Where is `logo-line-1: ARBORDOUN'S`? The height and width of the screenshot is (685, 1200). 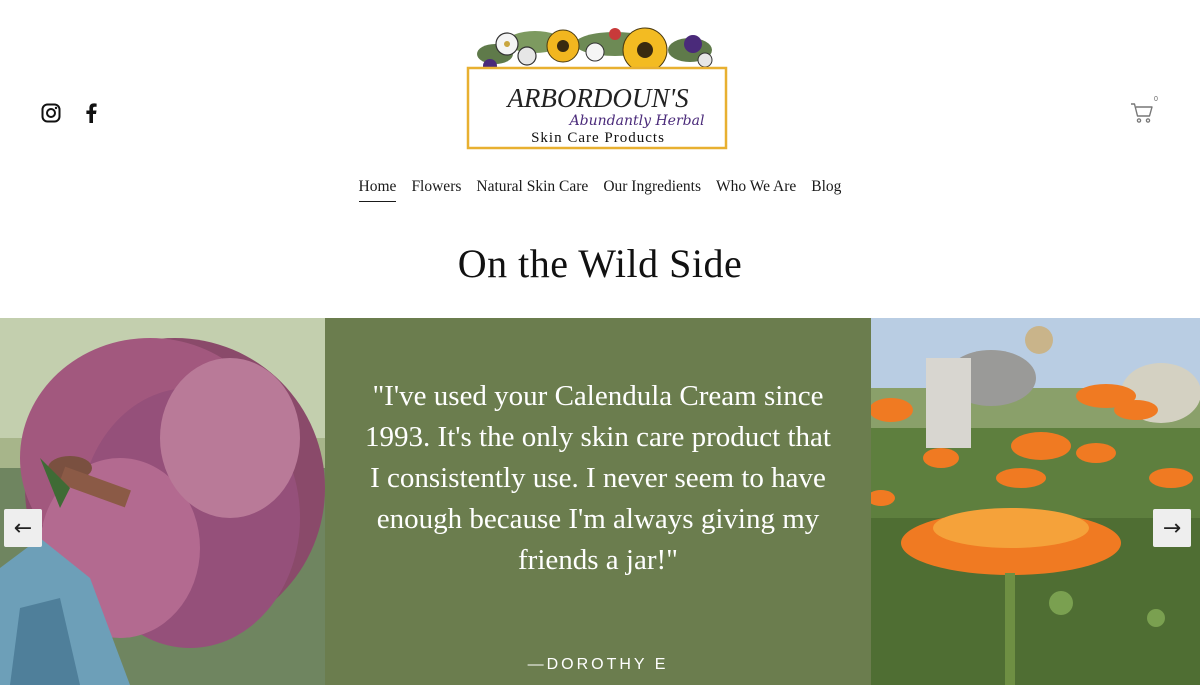 logo-line-1: ARBORDOUN'S is located at coordinates (597, 98).